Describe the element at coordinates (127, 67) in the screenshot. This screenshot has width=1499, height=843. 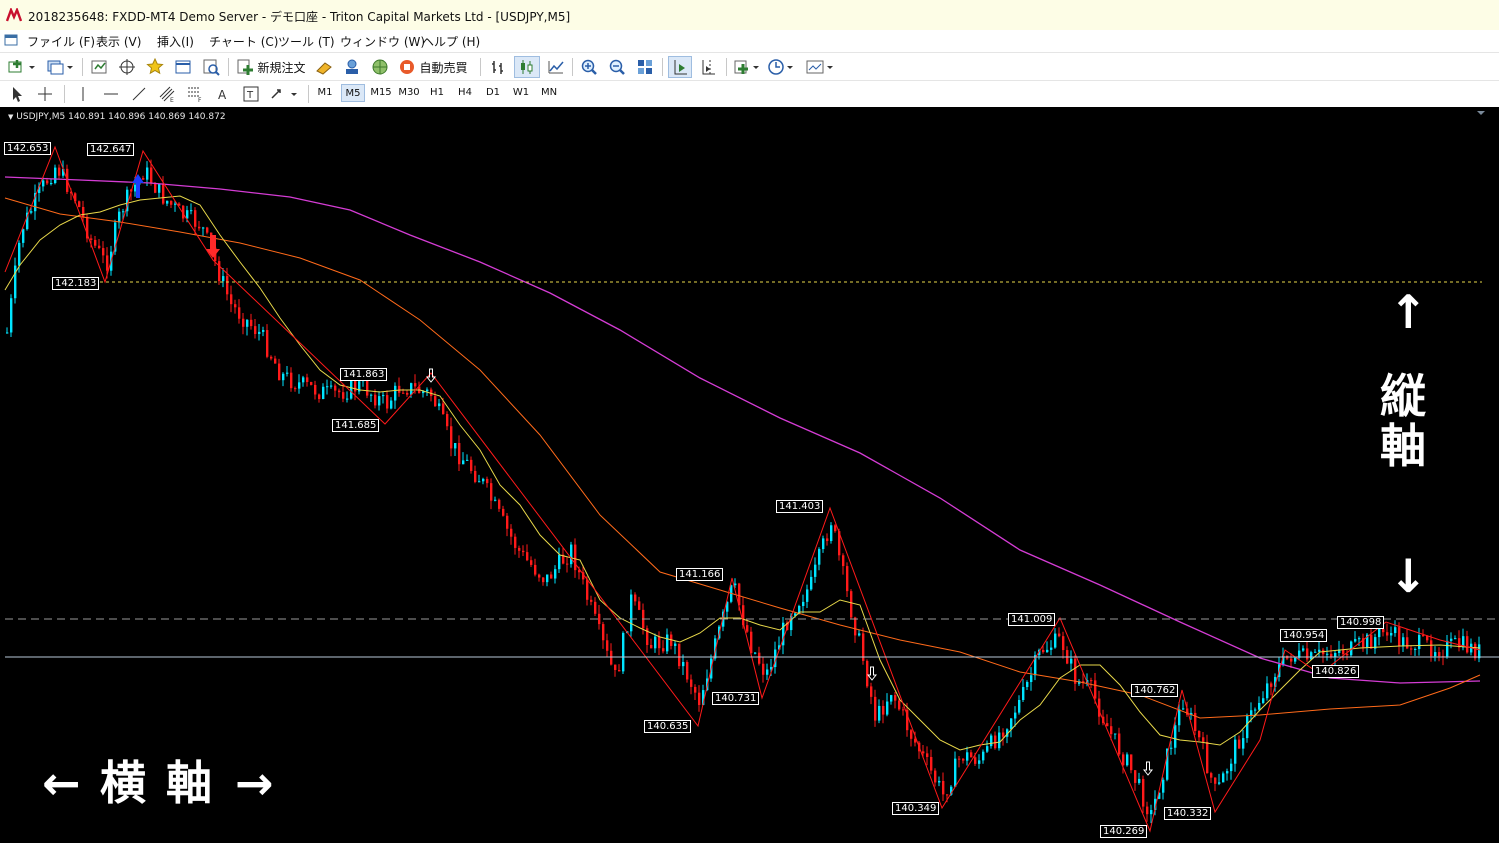
I see `data-window-button` at that location.